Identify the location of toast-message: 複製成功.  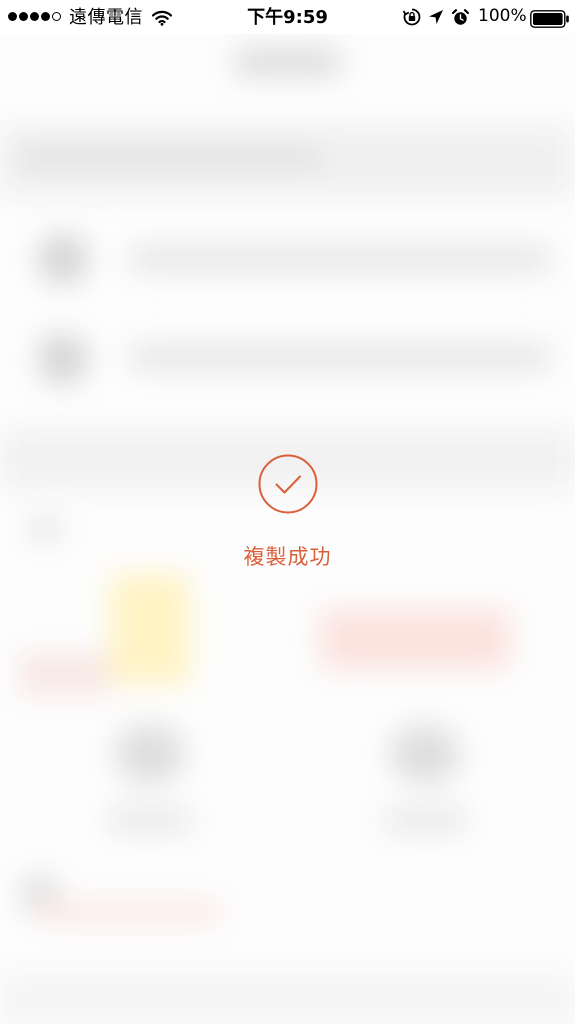
(287, 557).